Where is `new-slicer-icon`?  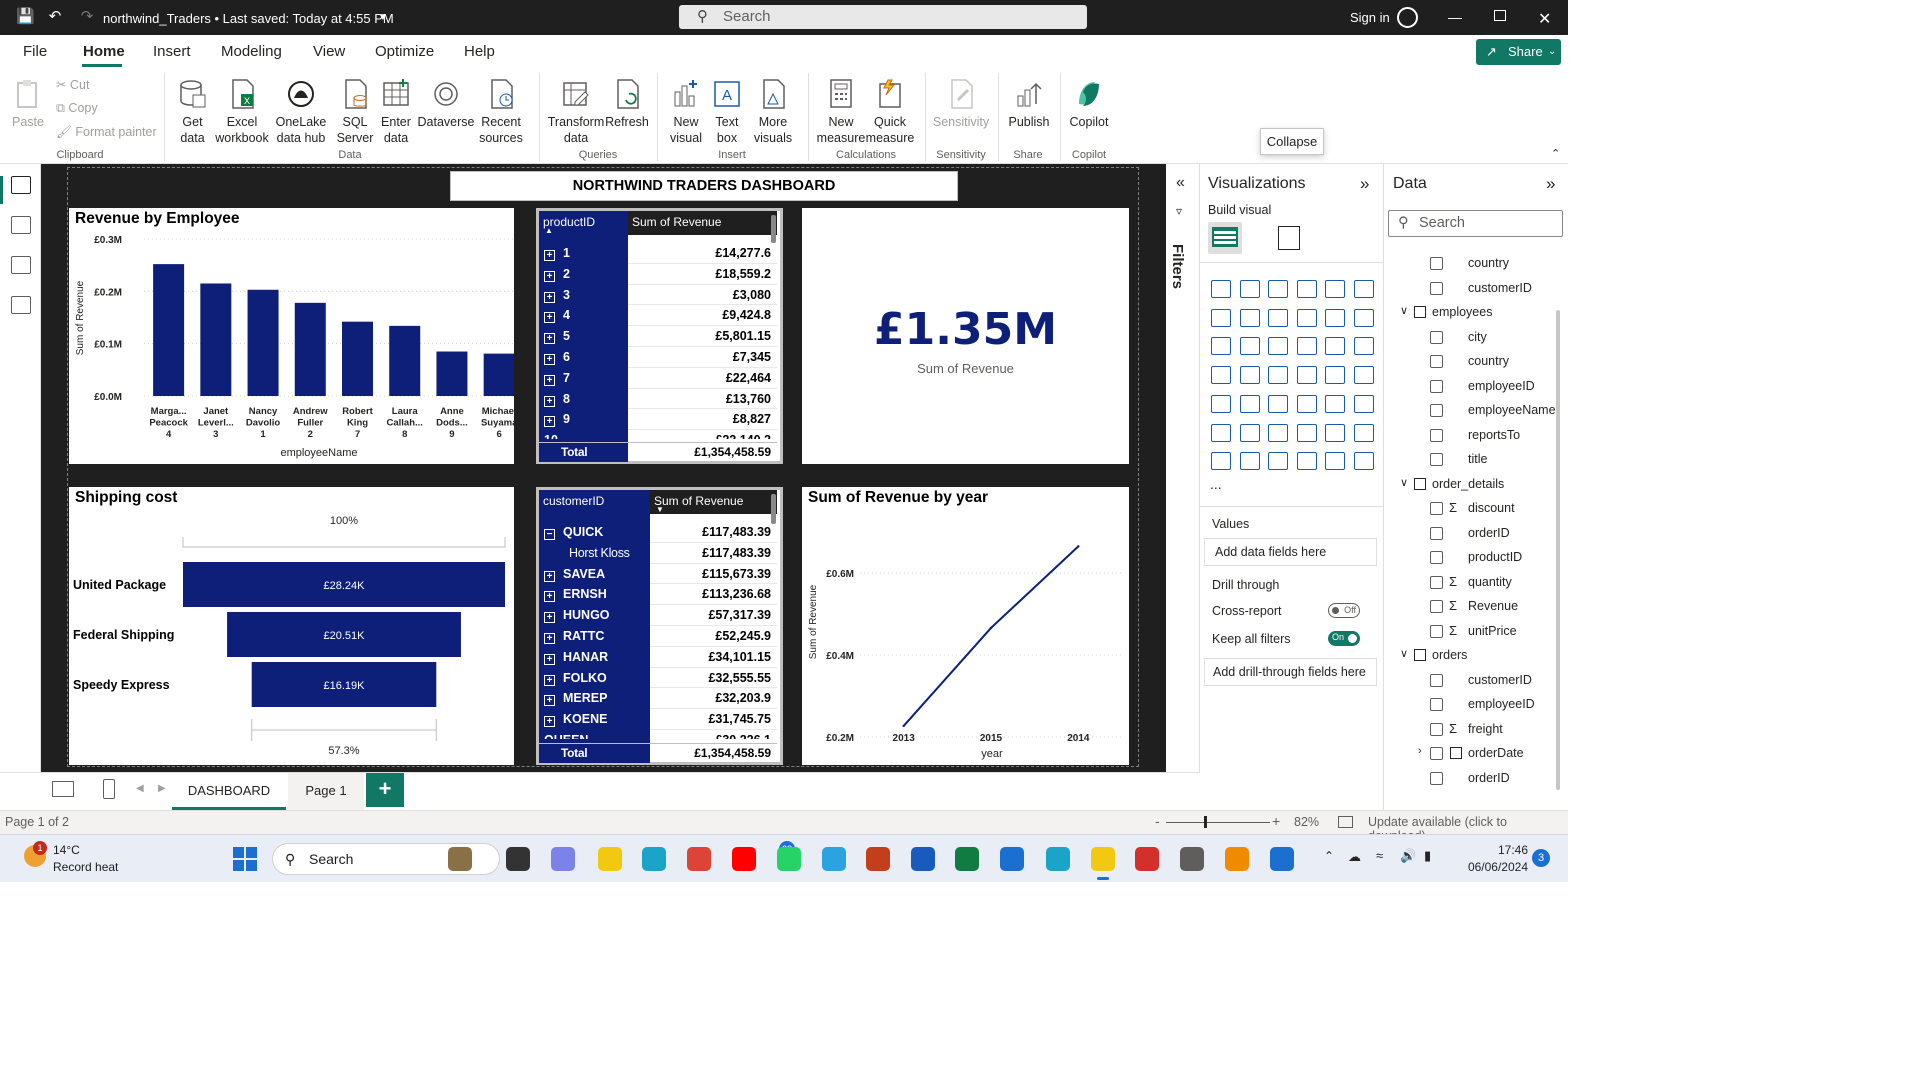 new-slicer-icon is located at coordinates (1278, 461).